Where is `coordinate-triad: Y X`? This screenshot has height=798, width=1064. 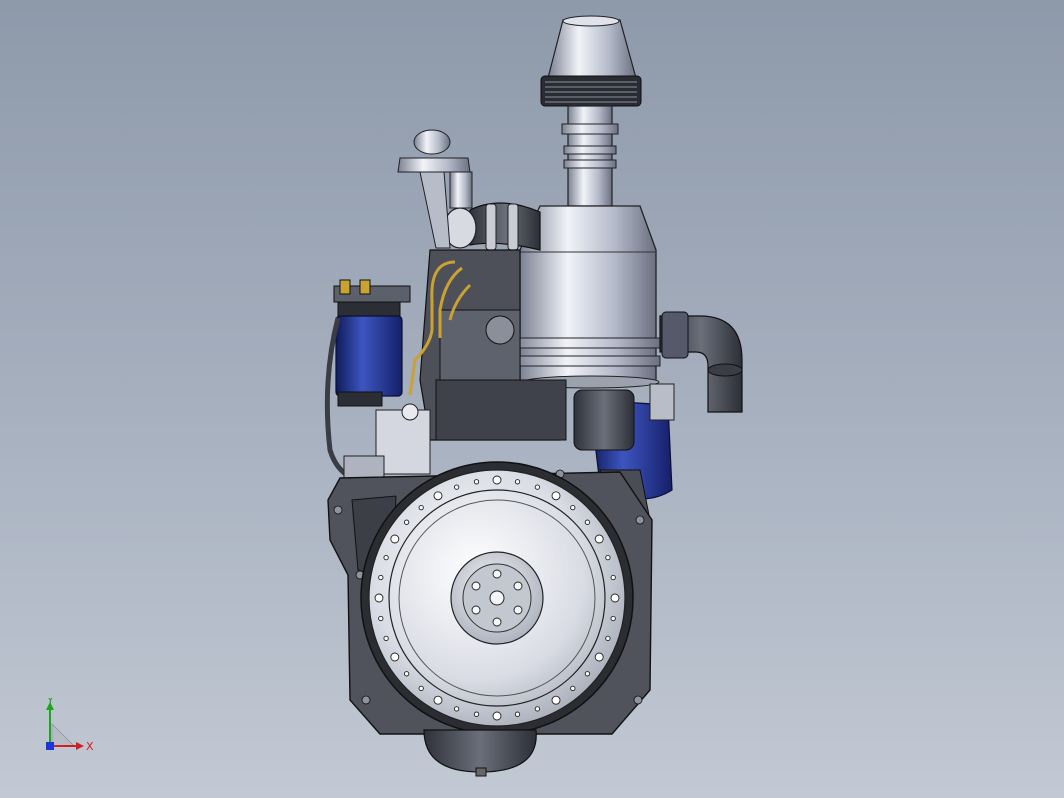 coordinate-triad: Y X is located at coordinates (70, 725).